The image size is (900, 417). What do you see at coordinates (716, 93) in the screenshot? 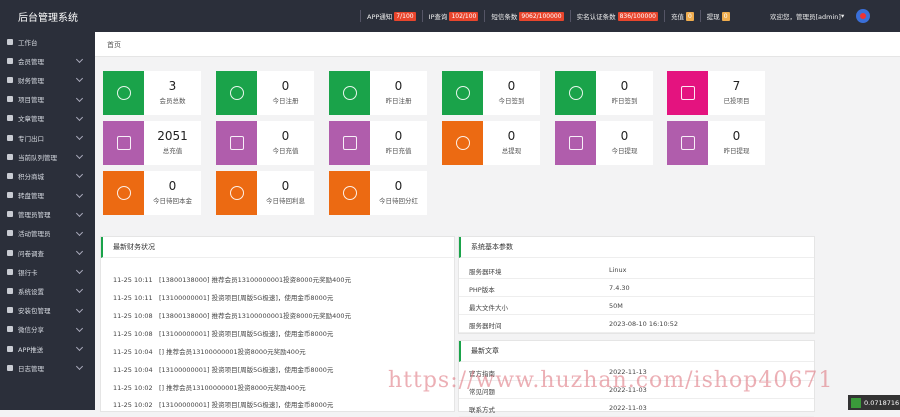
I see `stat-card-invested-projects: 7 已投项目` at bounding box center [716, 93].